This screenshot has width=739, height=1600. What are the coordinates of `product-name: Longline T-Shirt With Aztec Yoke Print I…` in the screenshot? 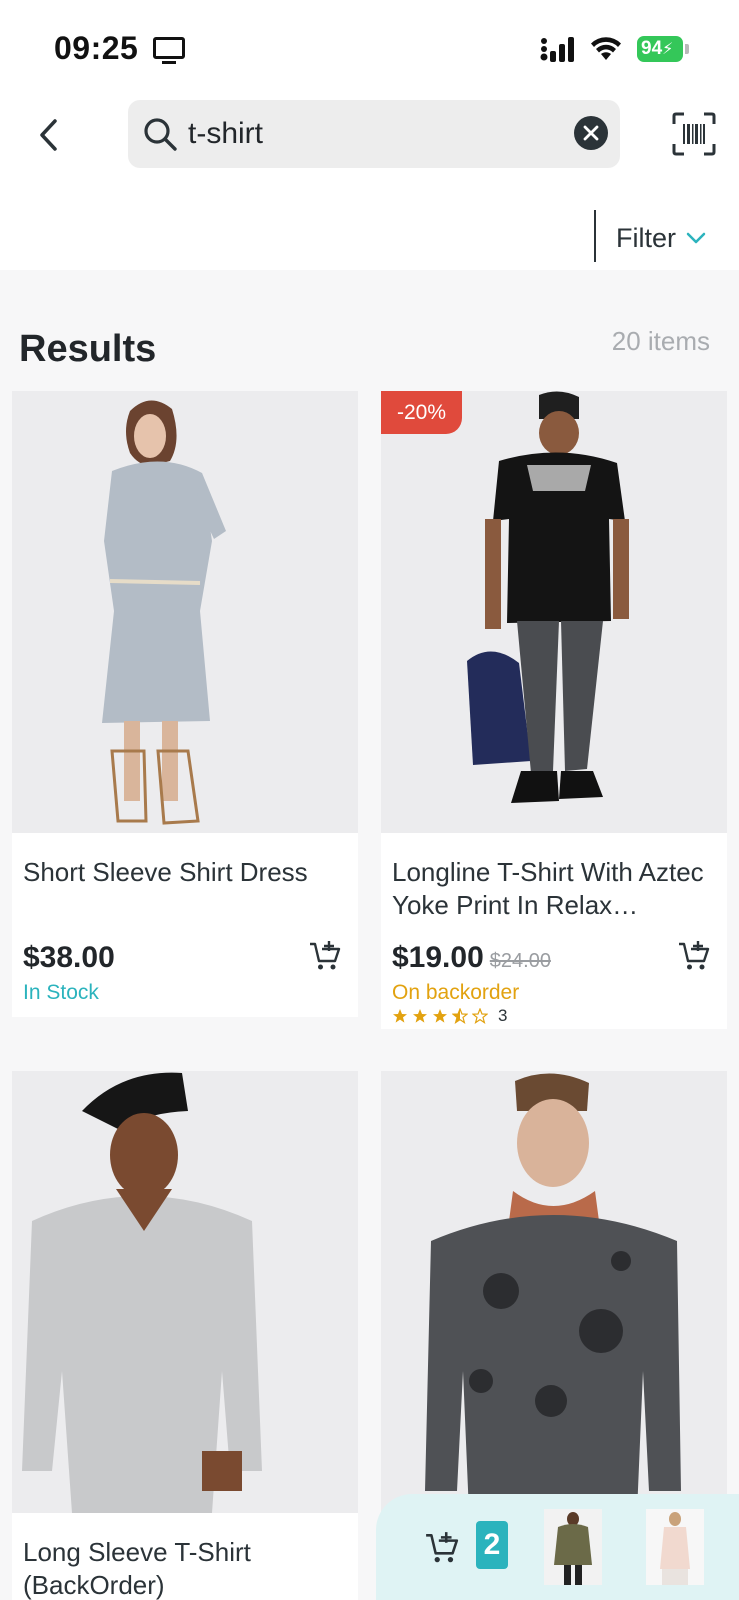 It's located at (557, 889).